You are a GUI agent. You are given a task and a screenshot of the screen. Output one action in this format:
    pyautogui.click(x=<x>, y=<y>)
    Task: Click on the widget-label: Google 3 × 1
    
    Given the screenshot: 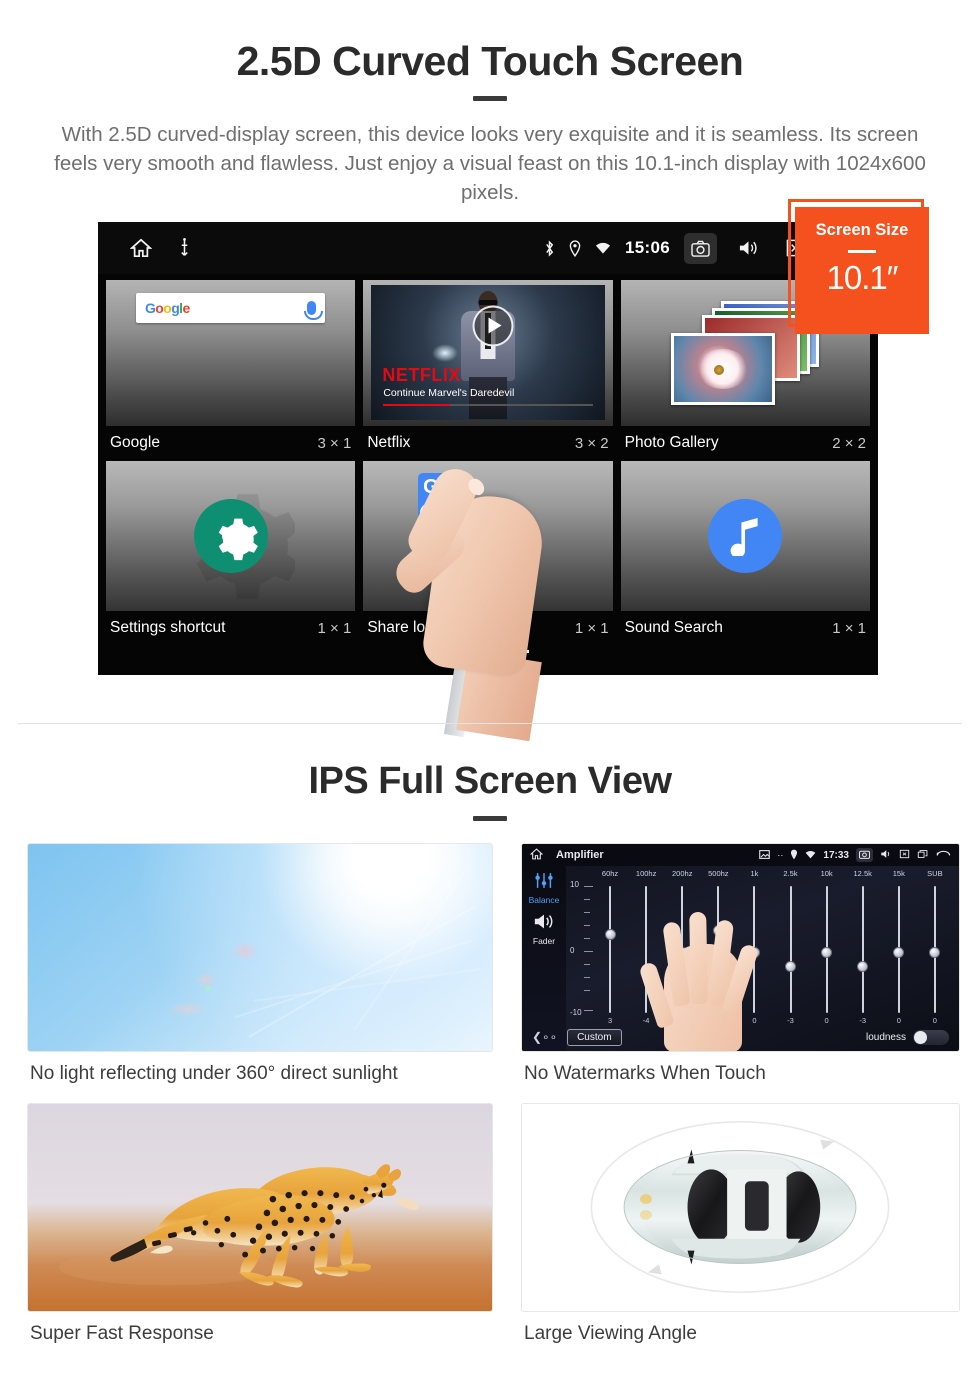 What is the action you would take?
    pyautogui.click(x=230, y=443)
    